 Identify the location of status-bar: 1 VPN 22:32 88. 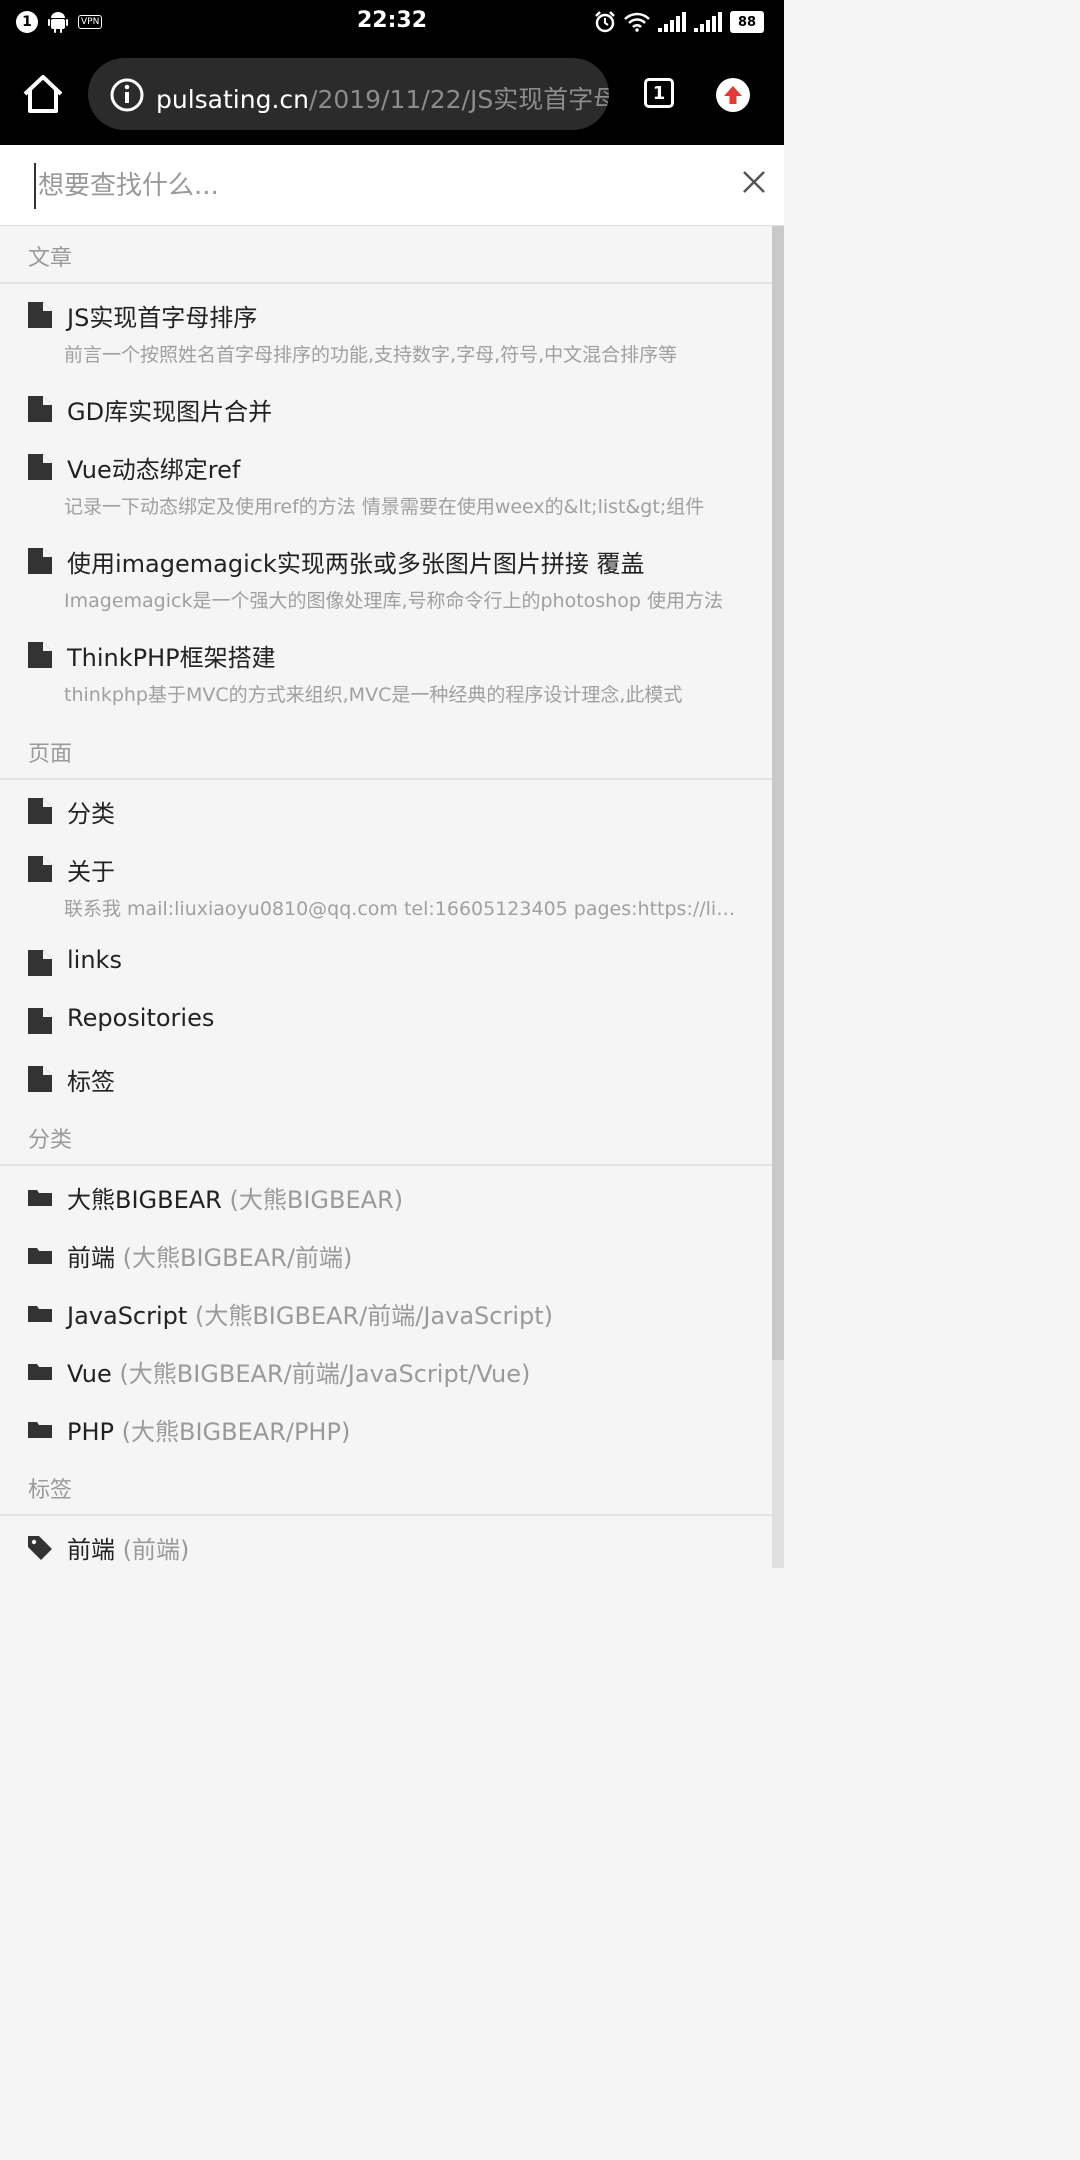
(392, 22).